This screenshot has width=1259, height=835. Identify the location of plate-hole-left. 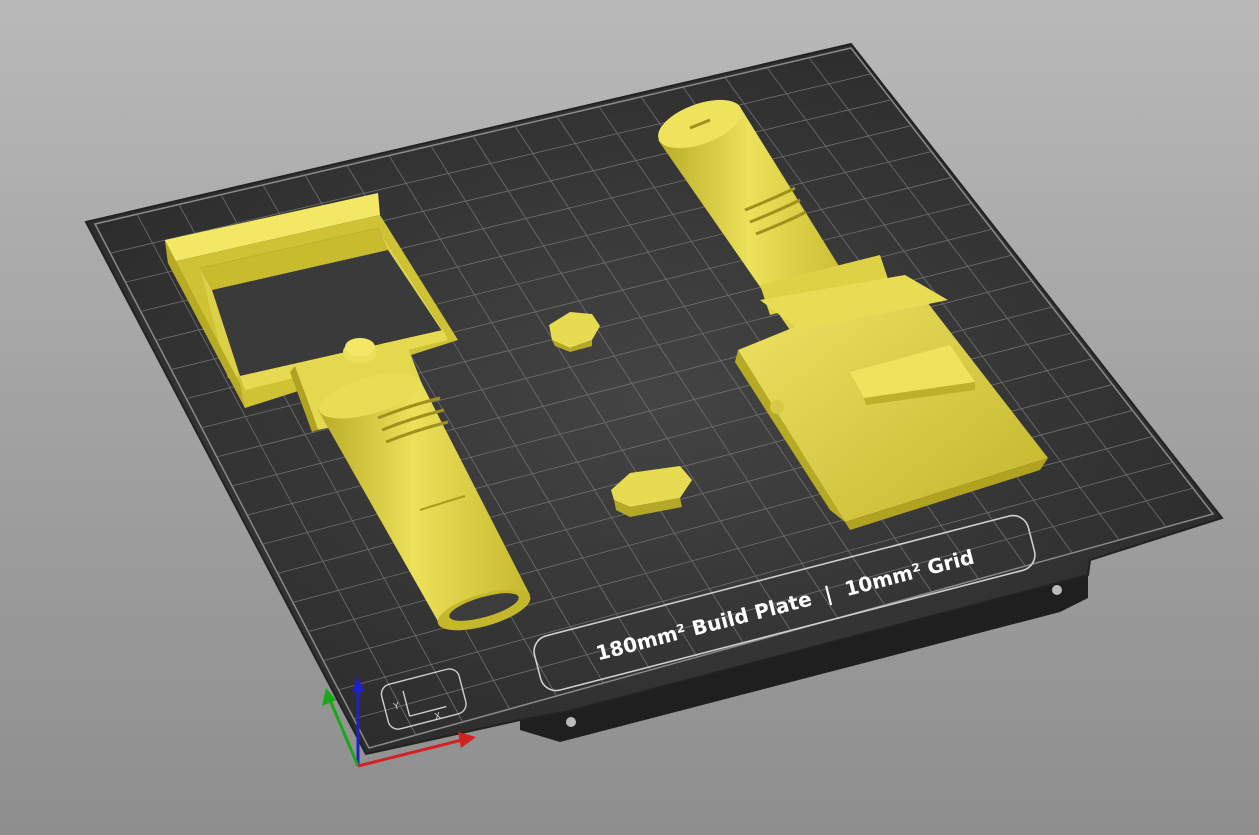
(571, 722).